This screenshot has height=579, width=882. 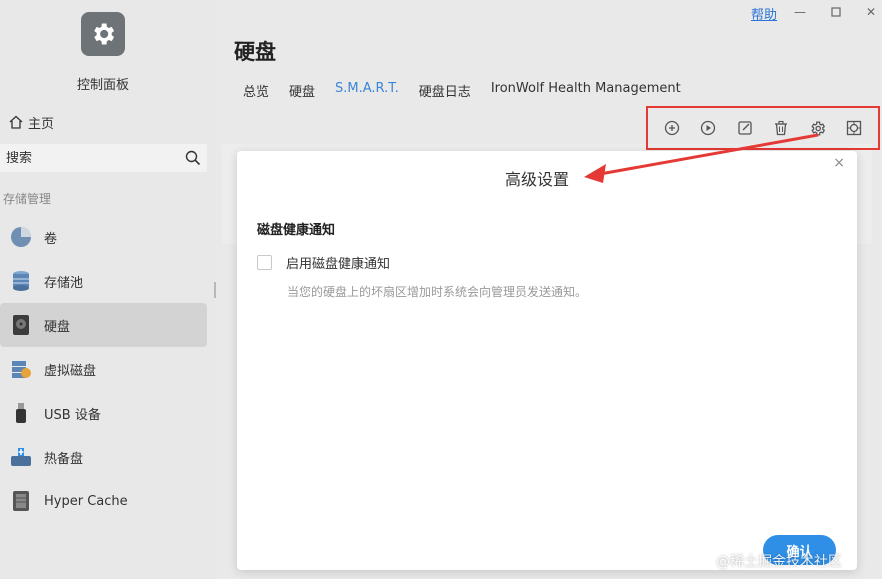 I want to click on hot-spare-icon, so click(x=21, y=457).